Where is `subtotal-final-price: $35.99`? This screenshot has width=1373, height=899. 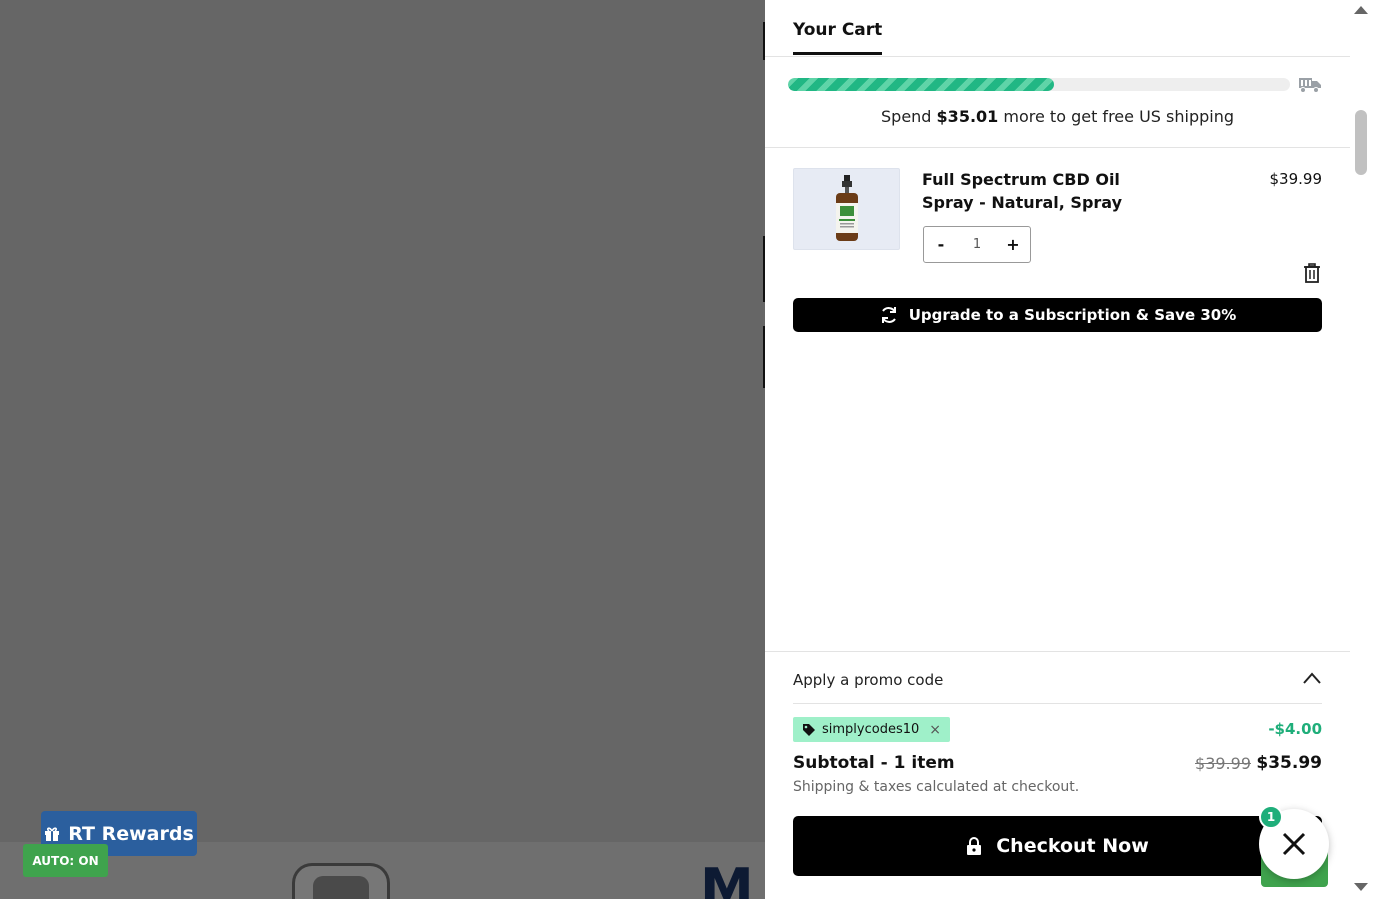 subtotal-final-price: $35.99 is located at coordinates (1289, 763).